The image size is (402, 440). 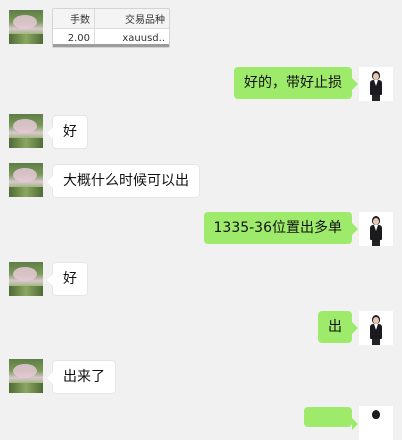 What do you see at coordinates (74, 18) in the screenshot?
I see `trade-table-header-lots: 手数` at bounding box center [74, 18].